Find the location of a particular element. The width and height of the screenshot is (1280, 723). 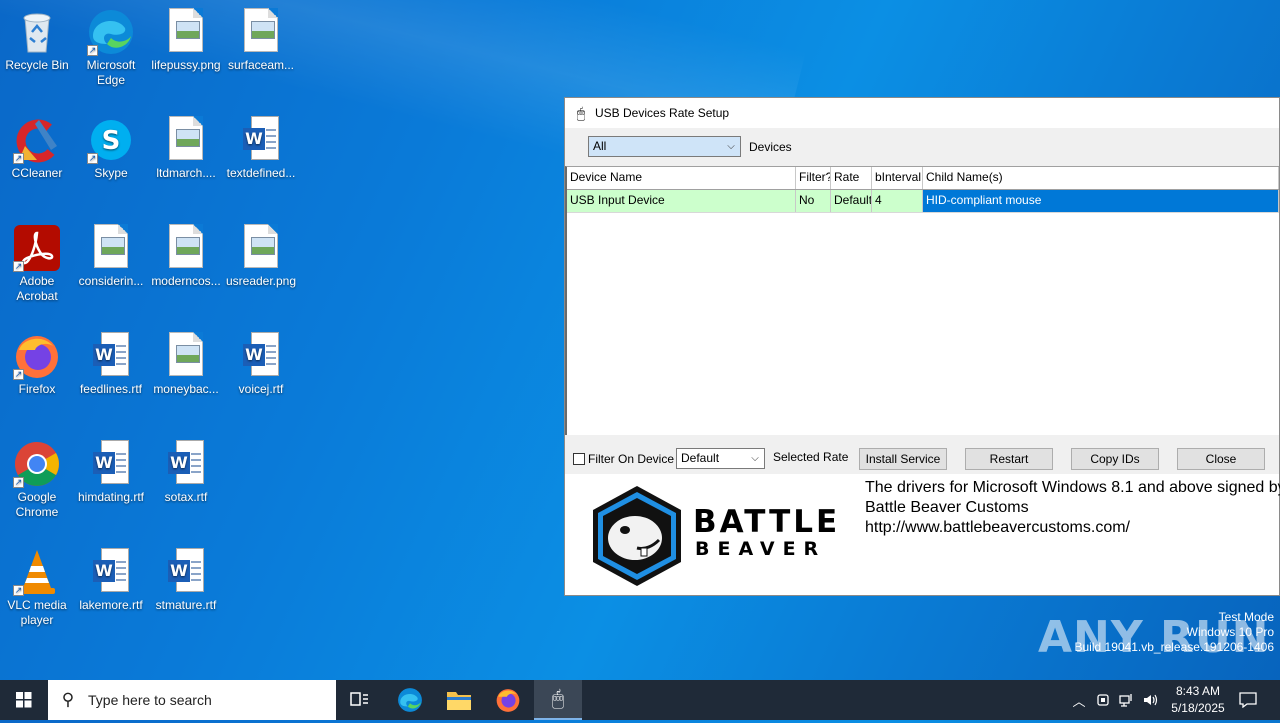

taskbar-clock: 8:43 AM 5/18/2025 is located at coordinates (1198, 700).